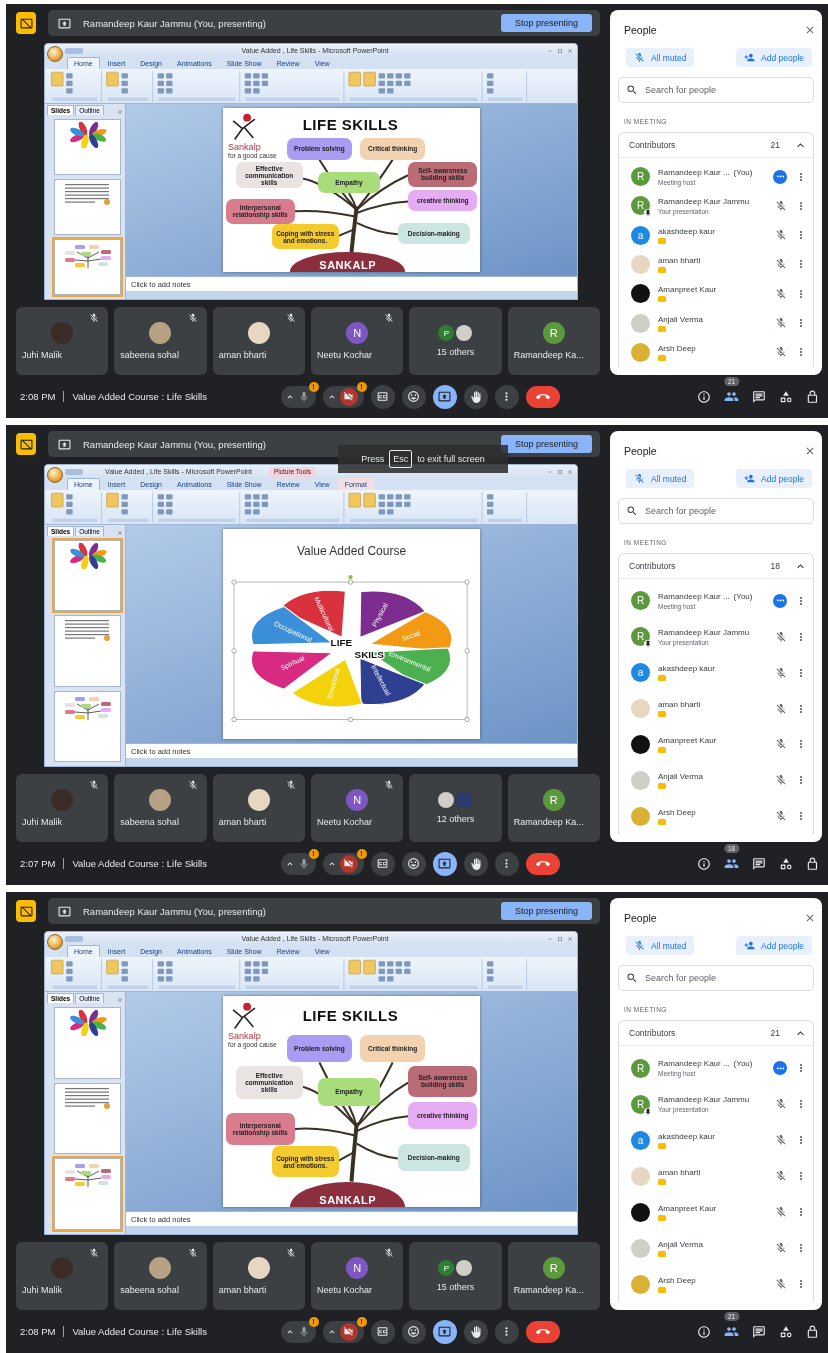 Image resolution: width=828 pixels, height=1353 pixels. What do you see at coordinates (704, 1099) in the screenshot?
I see `participant-name: Ramandeep Kaur Jammu` at bounding box center [704, 1099].